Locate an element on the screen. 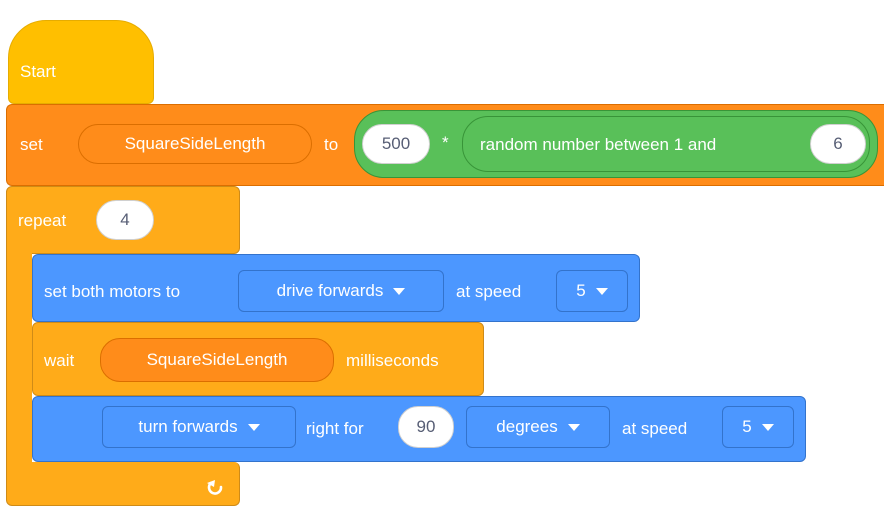 The image size is (884, 514). start-label: Start is located at coordinates (38, 71).